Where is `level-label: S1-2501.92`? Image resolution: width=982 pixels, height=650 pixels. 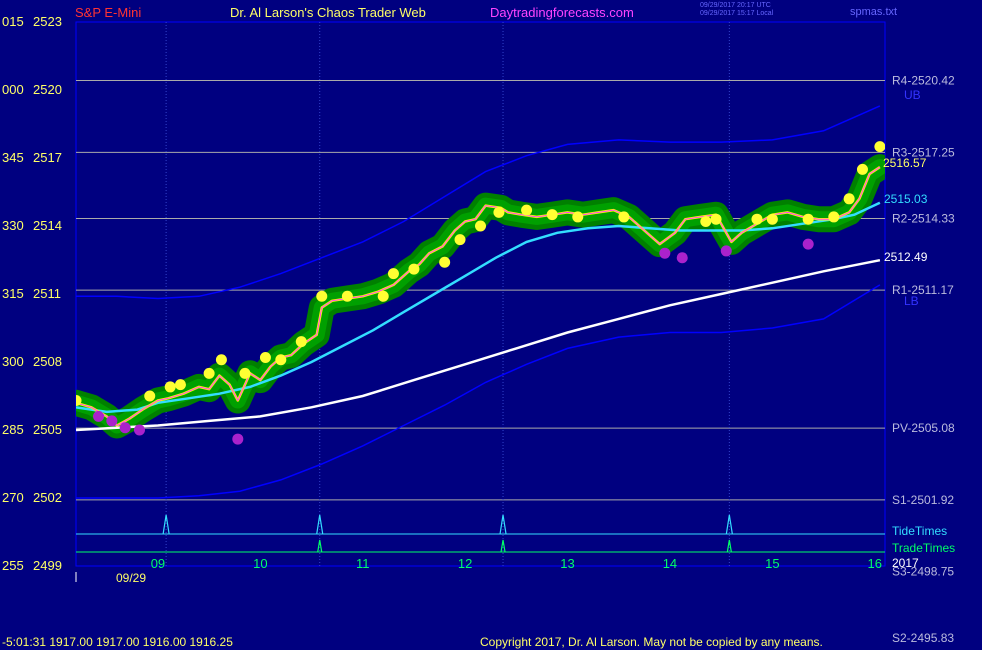 level-label: S1-2501.92 is located at coordinates (923, 500).